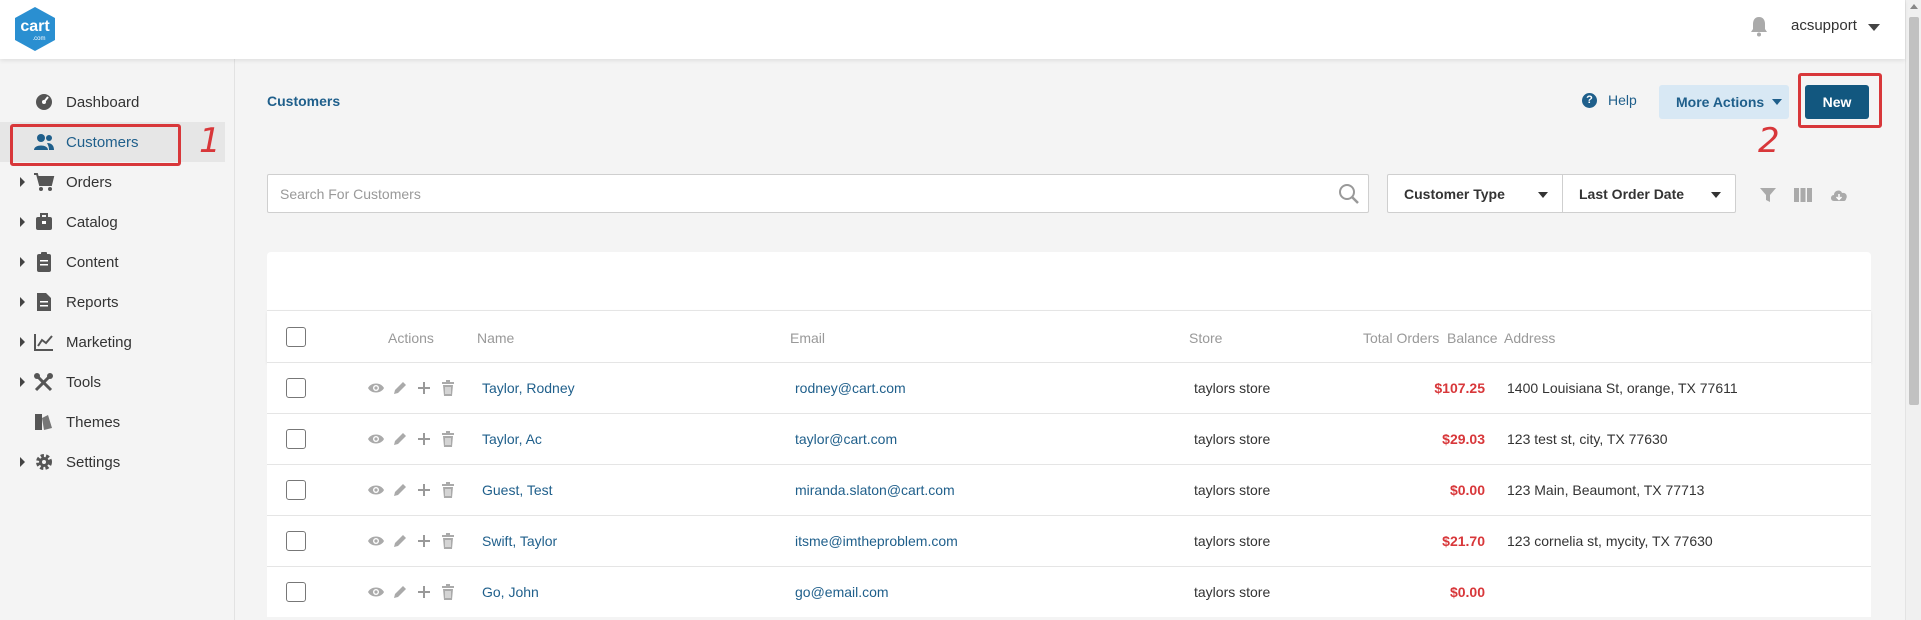  I want to click on select-all-checkbox, so click(296, 337).